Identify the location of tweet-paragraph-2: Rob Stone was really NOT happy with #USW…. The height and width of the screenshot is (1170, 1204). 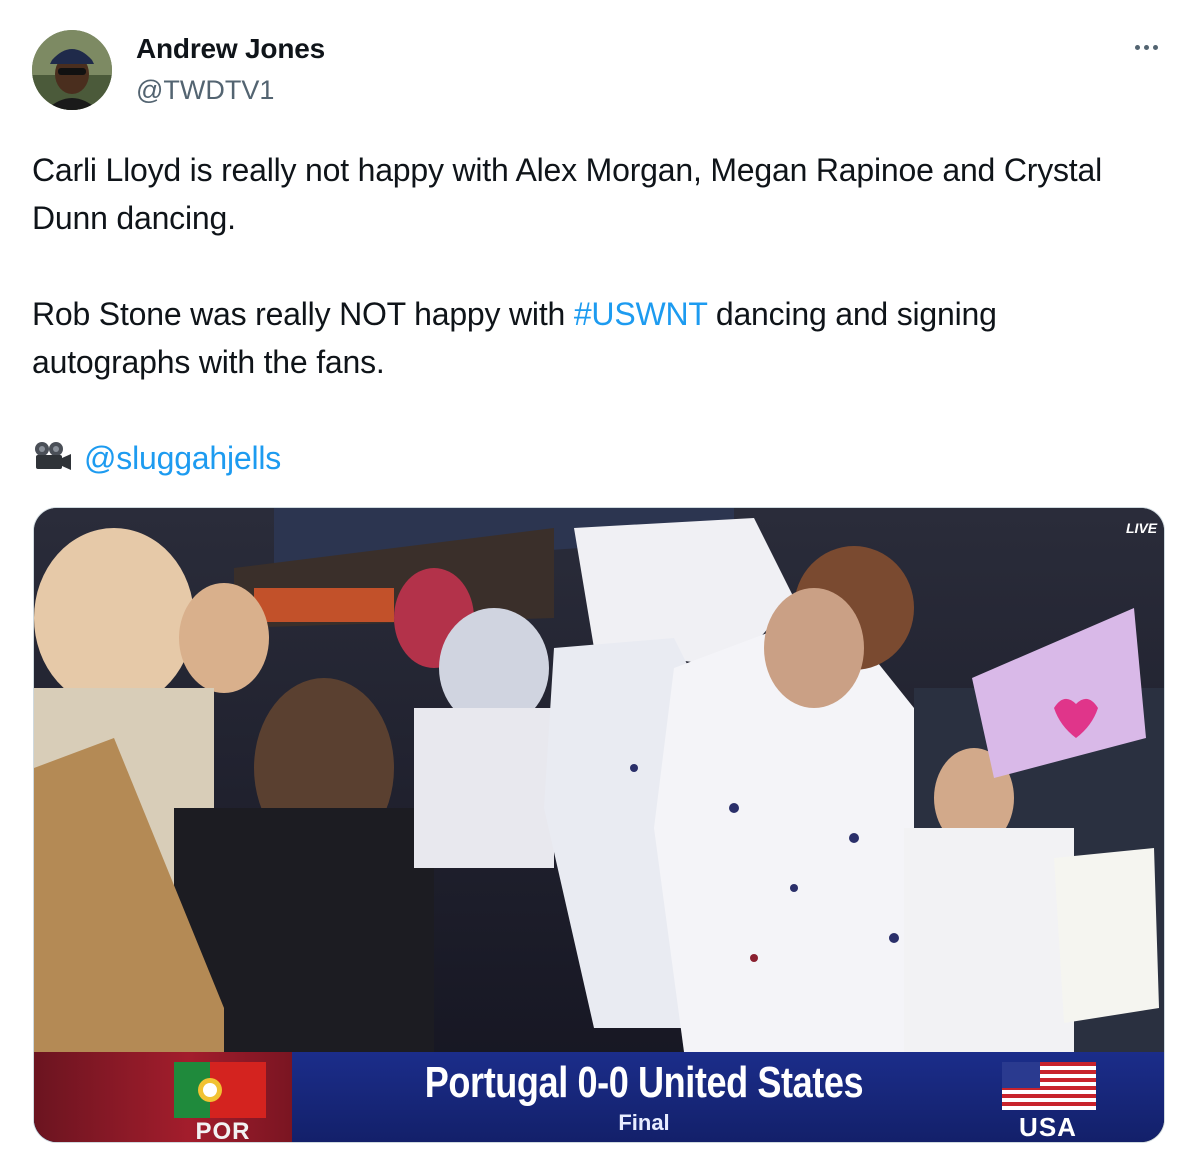
(587, 338).